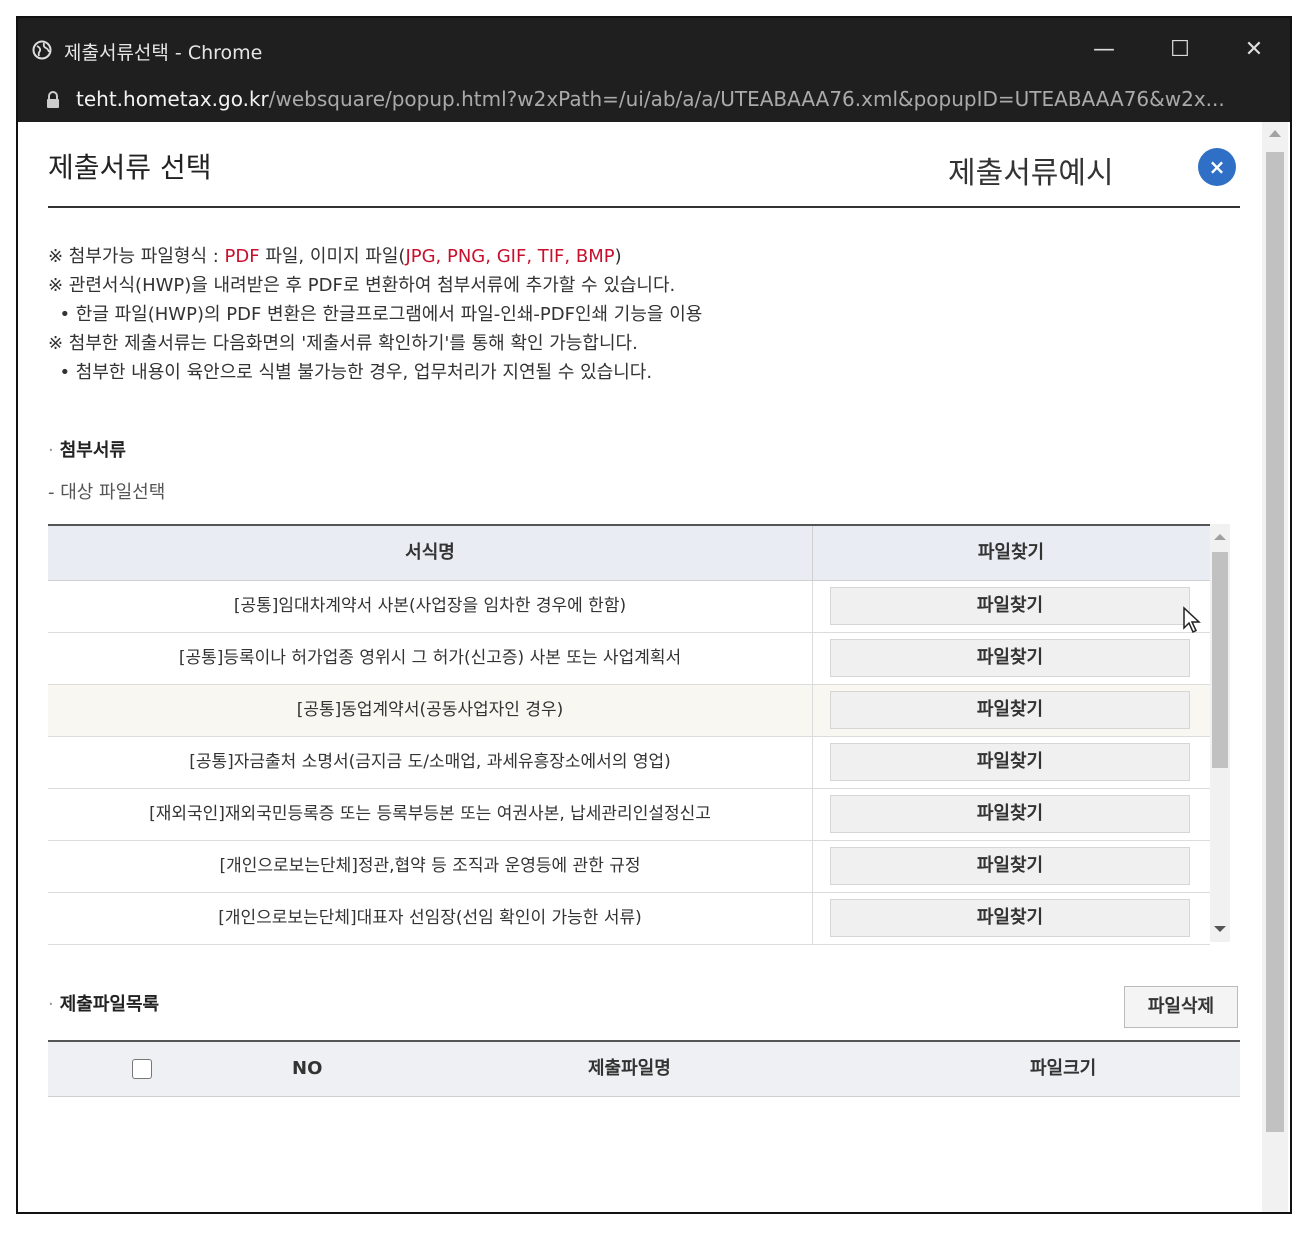  What do you see at coordinates (332, 256) in the screenshot?
I see `notice-mid: 파일, 이미지 파일(` at bounding box center [332, 256].